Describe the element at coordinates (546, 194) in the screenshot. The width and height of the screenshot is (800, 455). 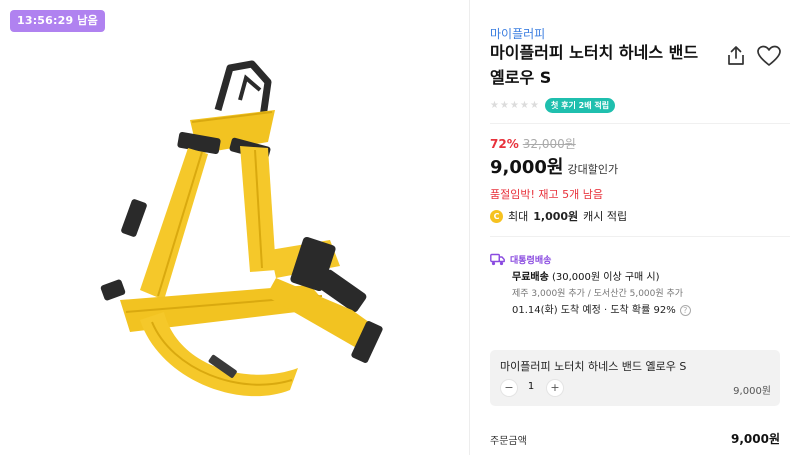
I see `stock-warning: 품절임박! 재고 5개 남음` at that location.